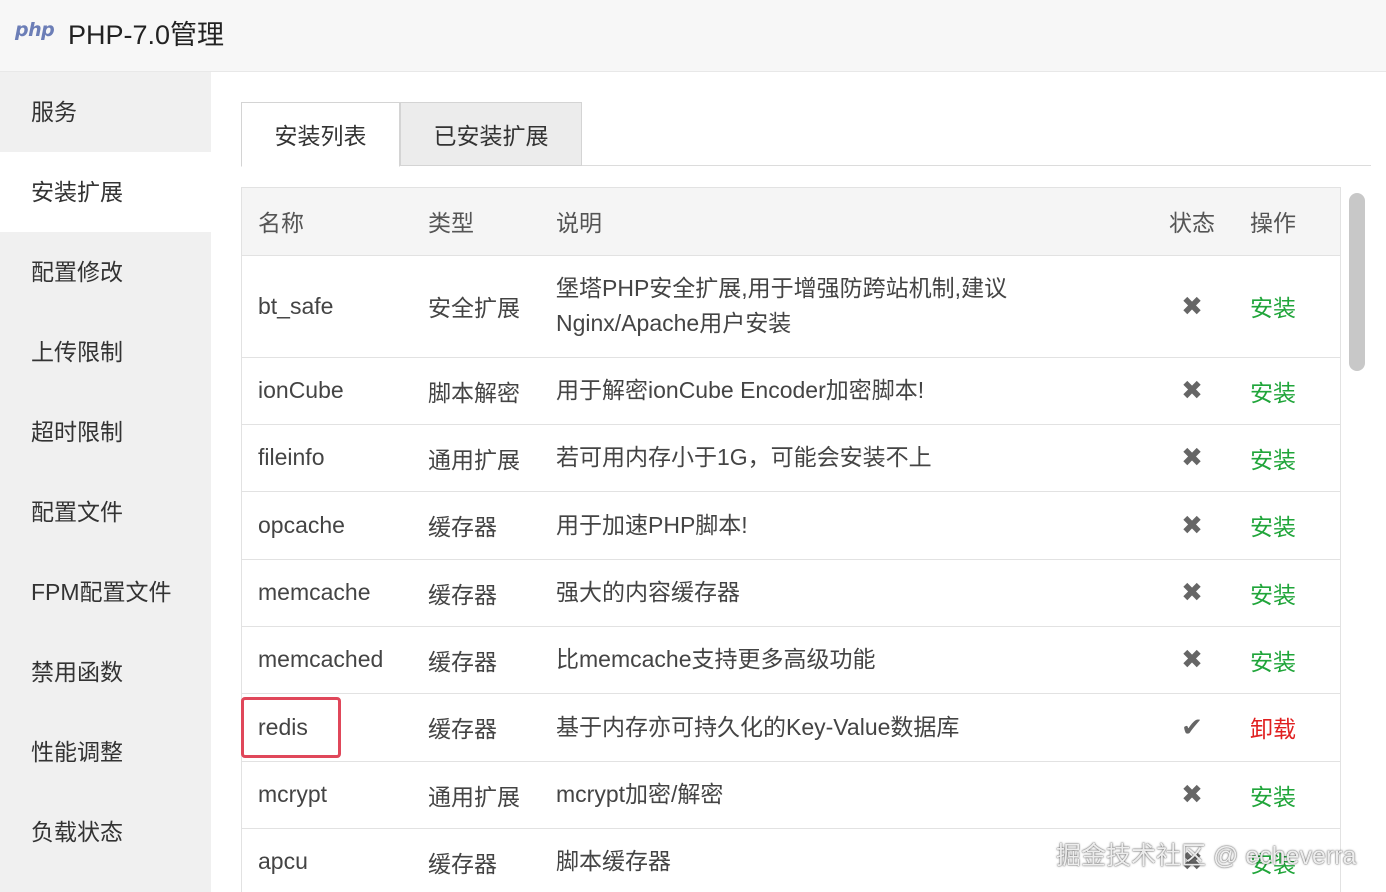  I want to click on table-row: memcached 缓存器 比memcache支持更多高级功能 ✖ 安装, so click(791, 660).